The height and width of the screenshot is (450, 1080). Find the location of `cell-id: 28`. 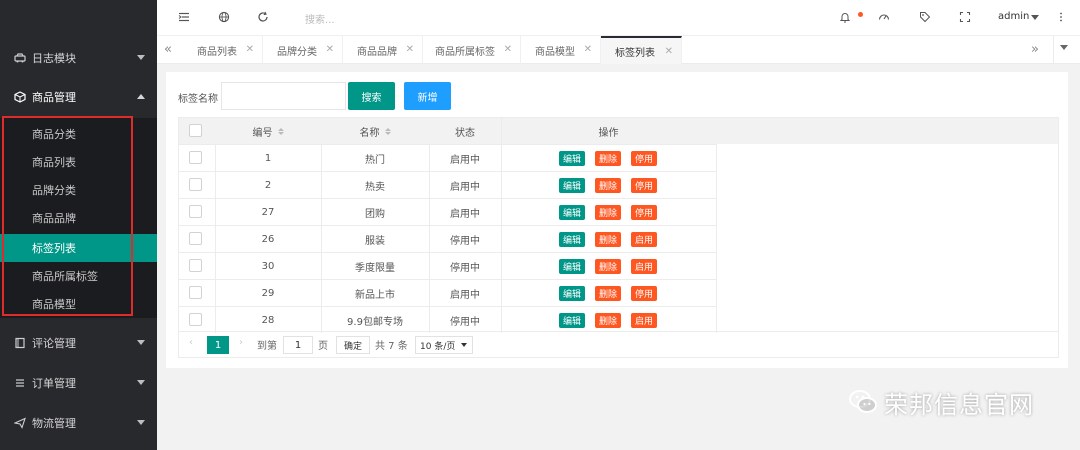

cell-id: 28 is located at coordinates (268, 320).